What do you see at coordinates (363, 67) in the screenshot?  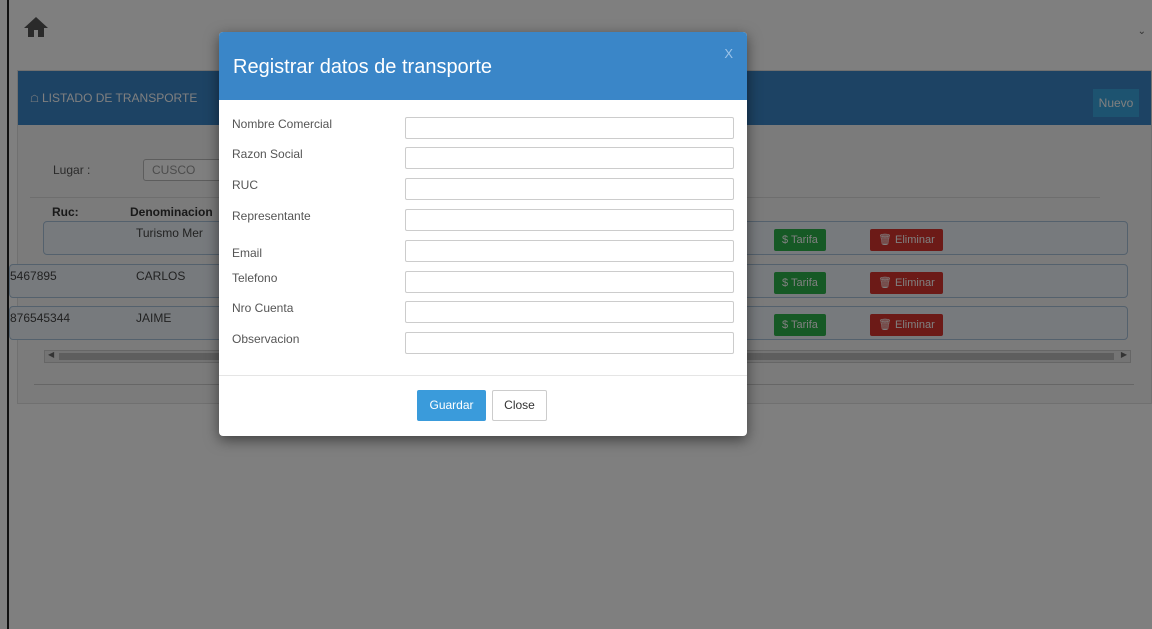 I see `modal-title: Registrar datos de transporte` at bounding box center [363, 67].